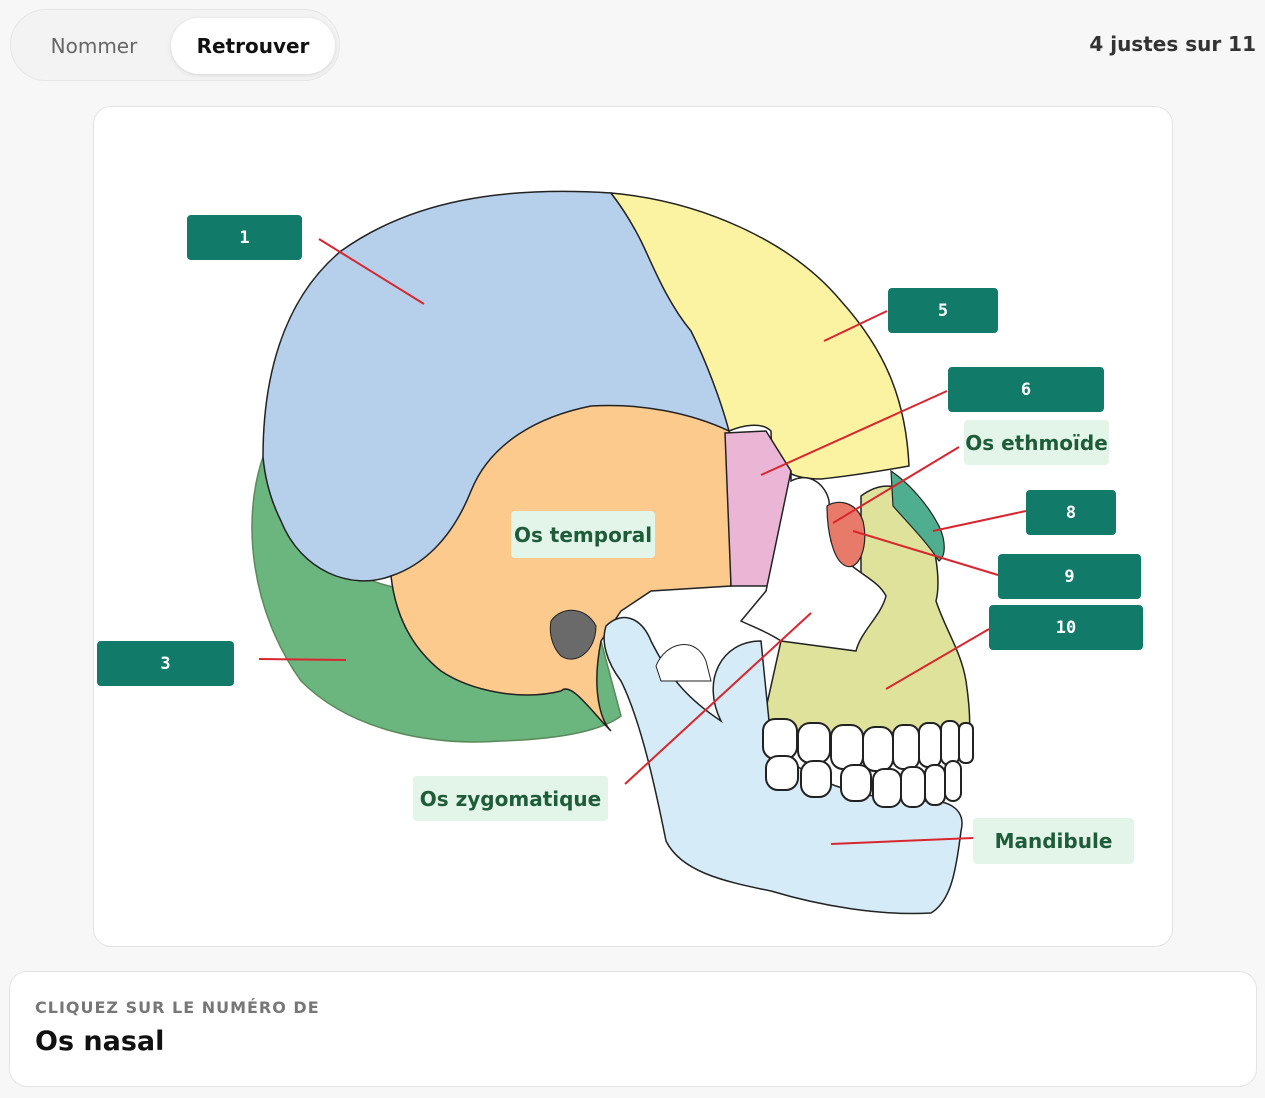 The height and width of the screenshot is (1098, 1265). I want to click on marker-3: 3, so click(165, 663).